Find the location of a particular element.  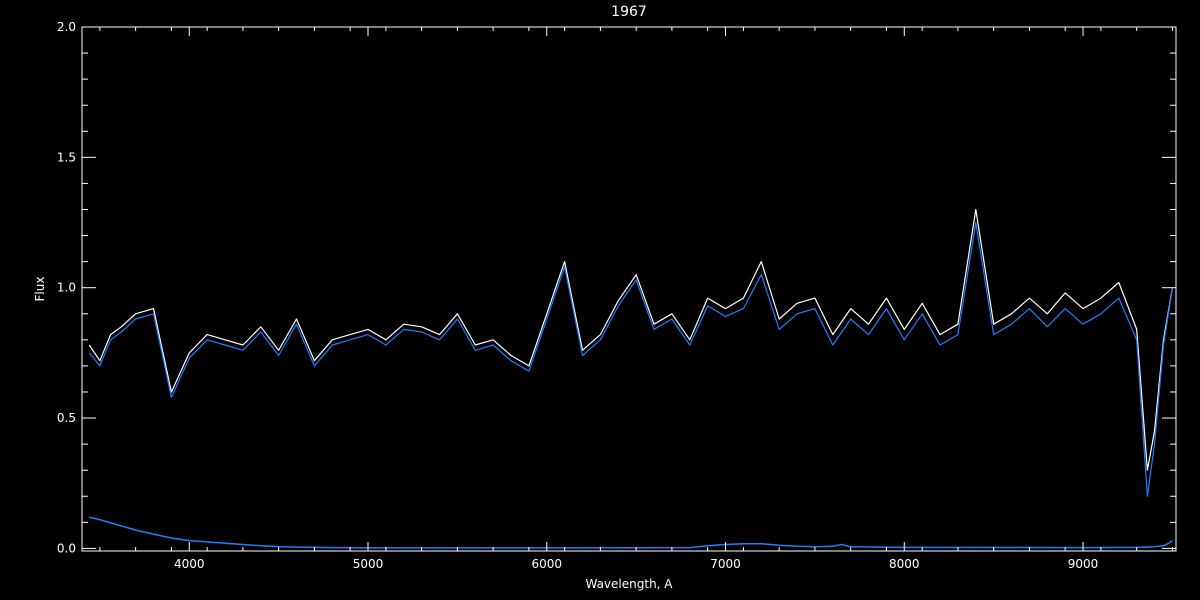

y-tick-label: 2.0 is located at coordinates (66, 27).